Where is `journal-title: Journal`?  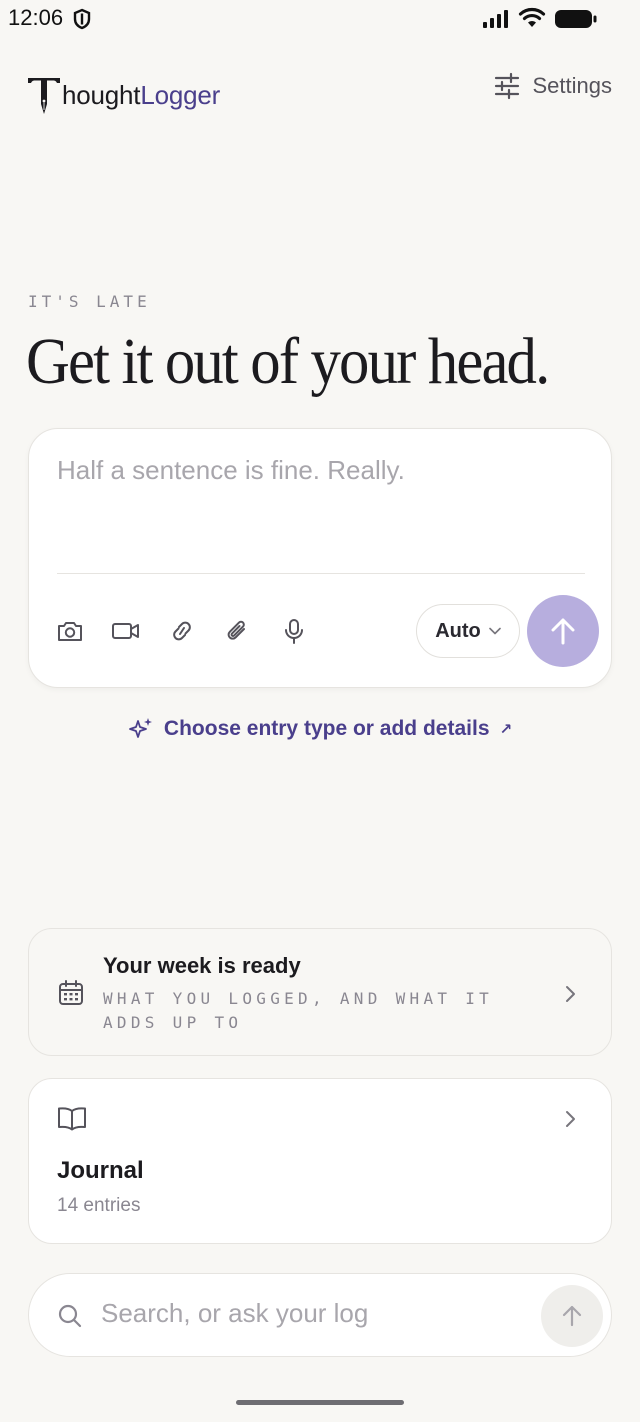
journal-title: Journal is located at coordinates (100, 1170).